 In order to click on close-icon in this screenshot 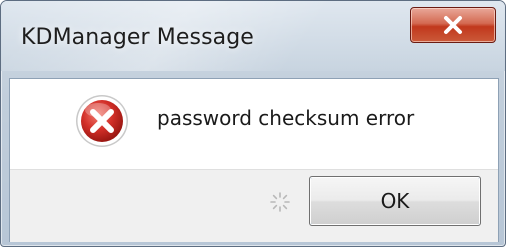, I will do `click(453, 25)`.